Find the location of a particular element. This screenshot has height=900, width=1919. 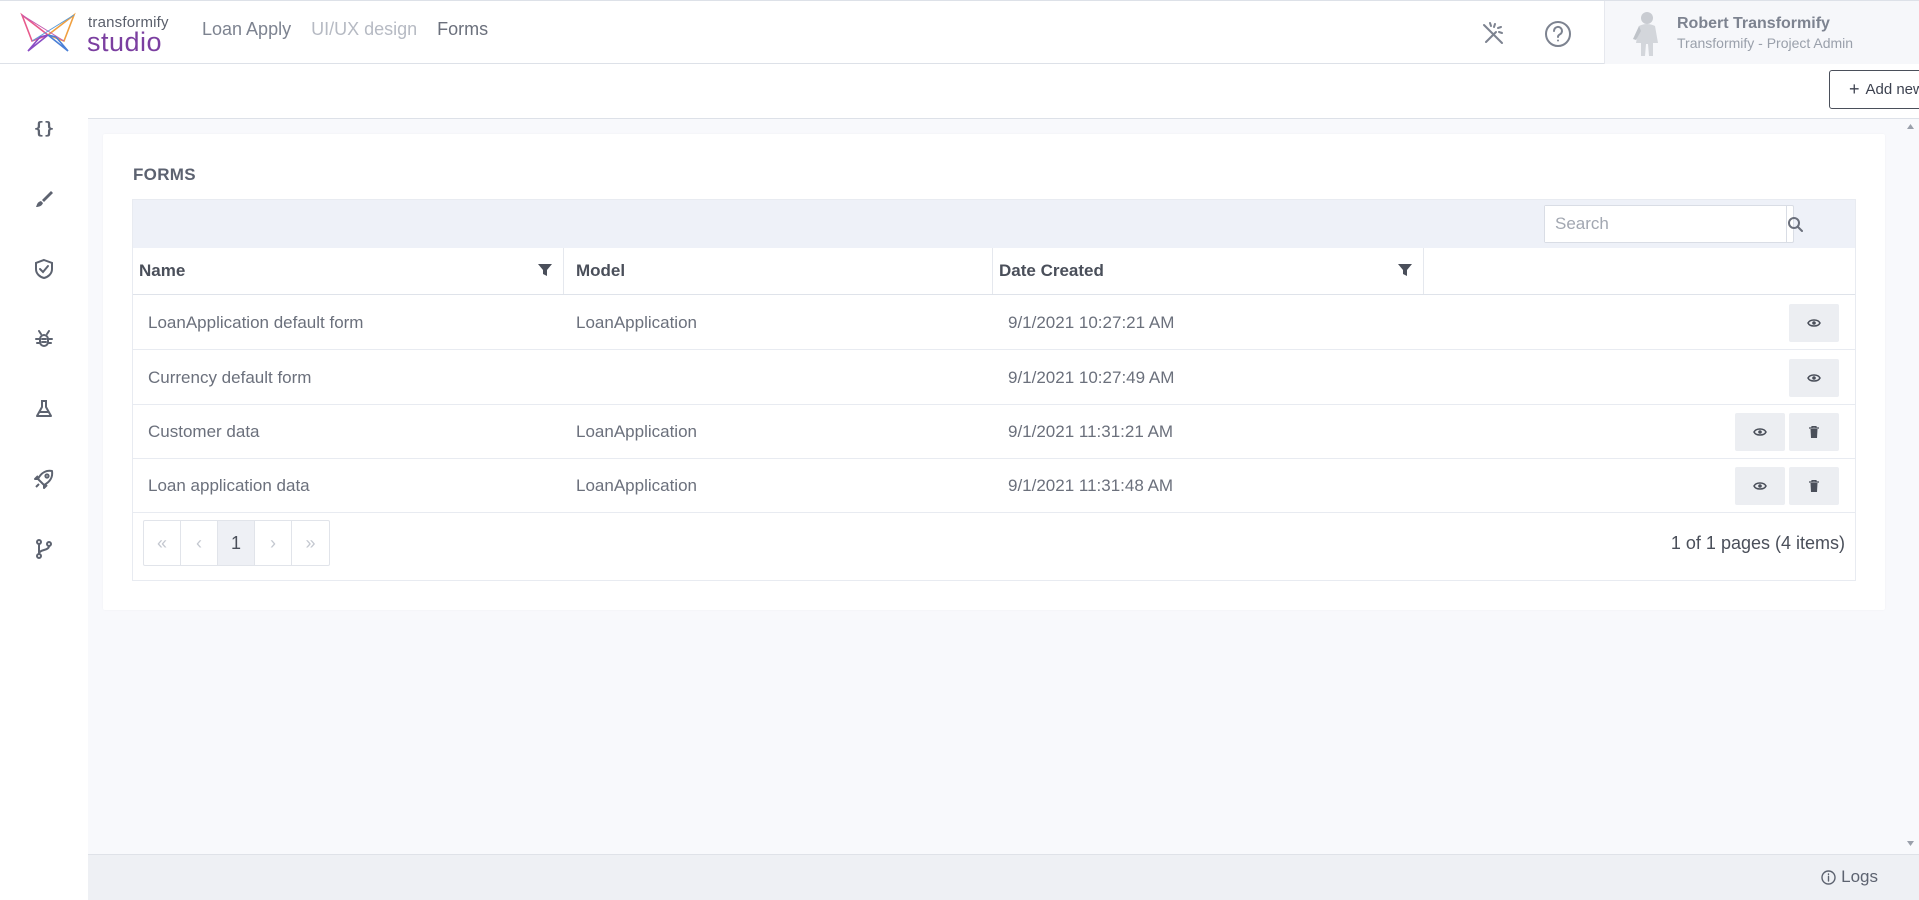

cell-name: Currency default form is located at coordinates (230, 377).